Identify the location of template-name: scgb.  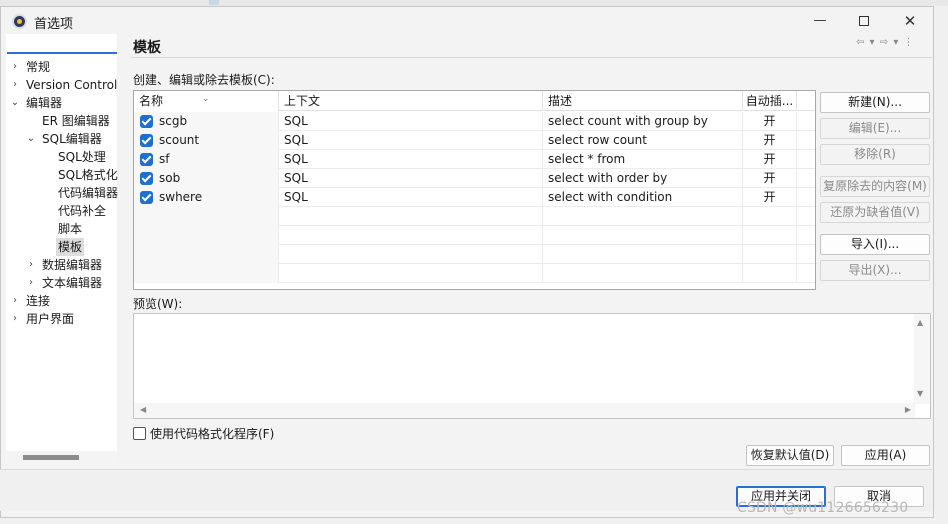
(173, 121).